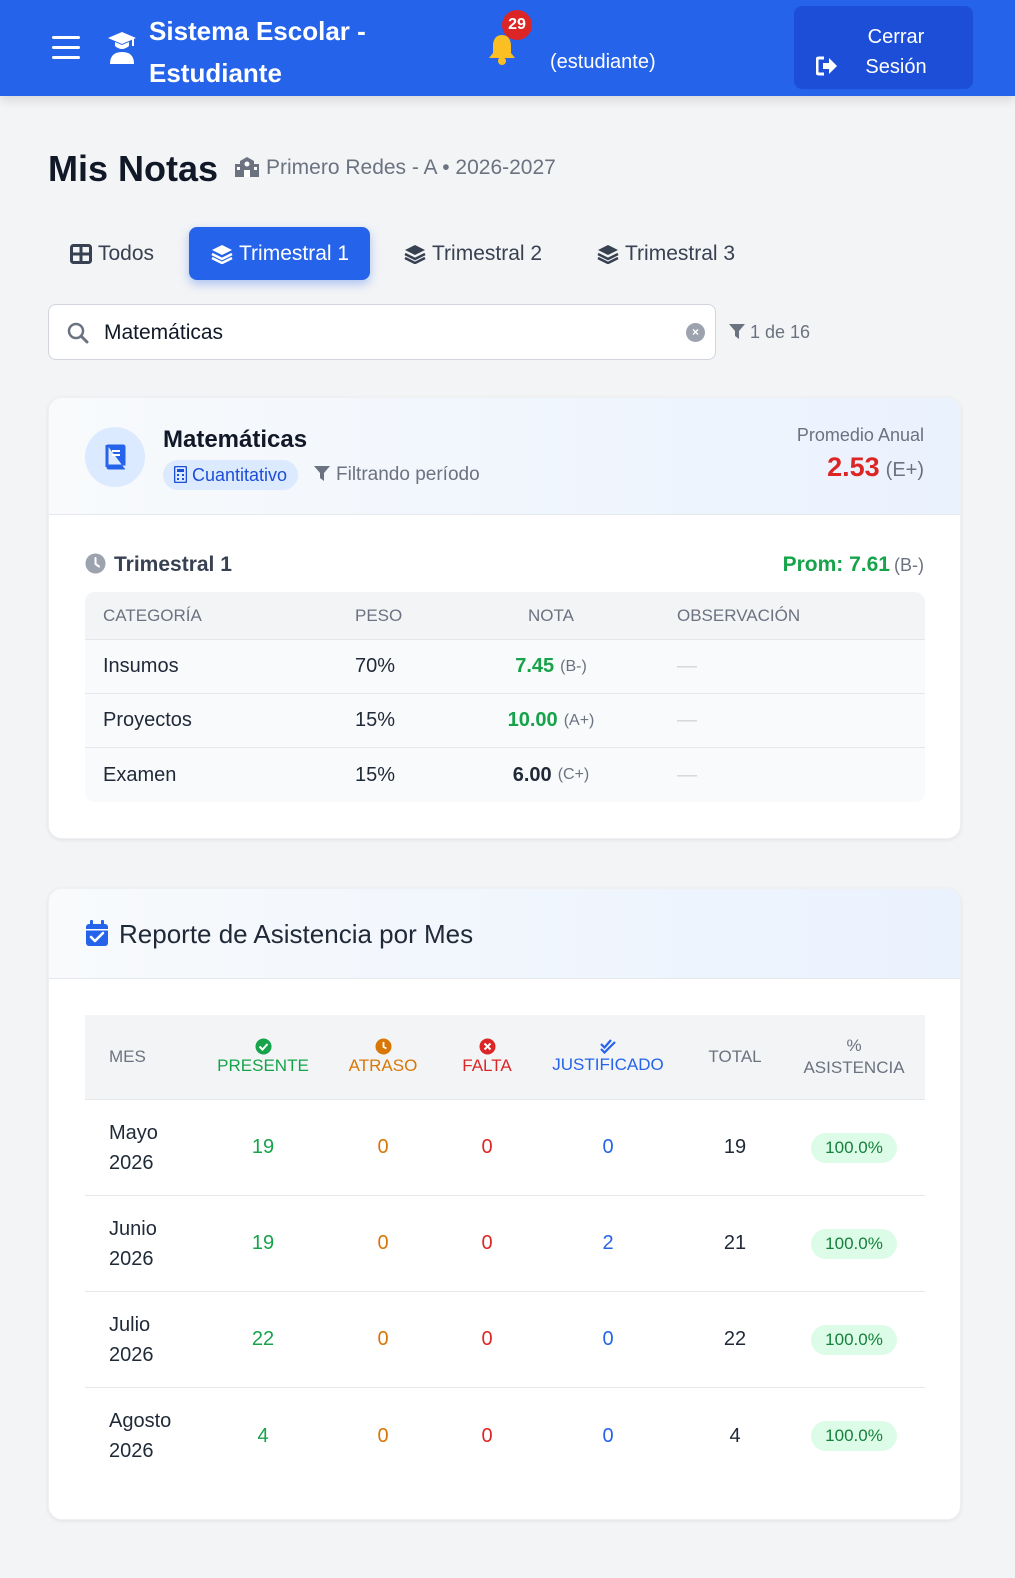 This screenshot has width=1015, height=1578. I want to click on search-icon, so click(78, 333).